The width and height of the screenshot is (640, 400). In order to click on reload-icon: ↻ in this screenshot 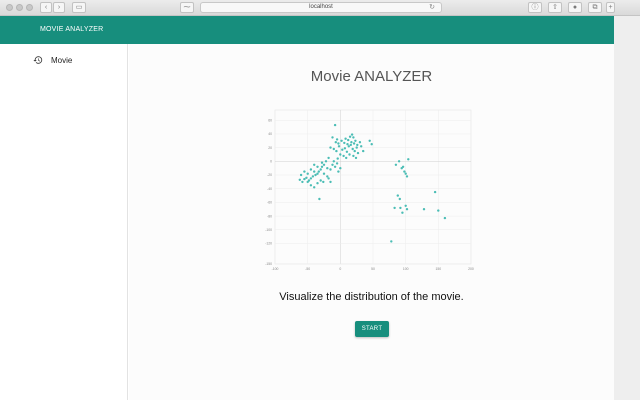, I will do `click(432, 7)`.